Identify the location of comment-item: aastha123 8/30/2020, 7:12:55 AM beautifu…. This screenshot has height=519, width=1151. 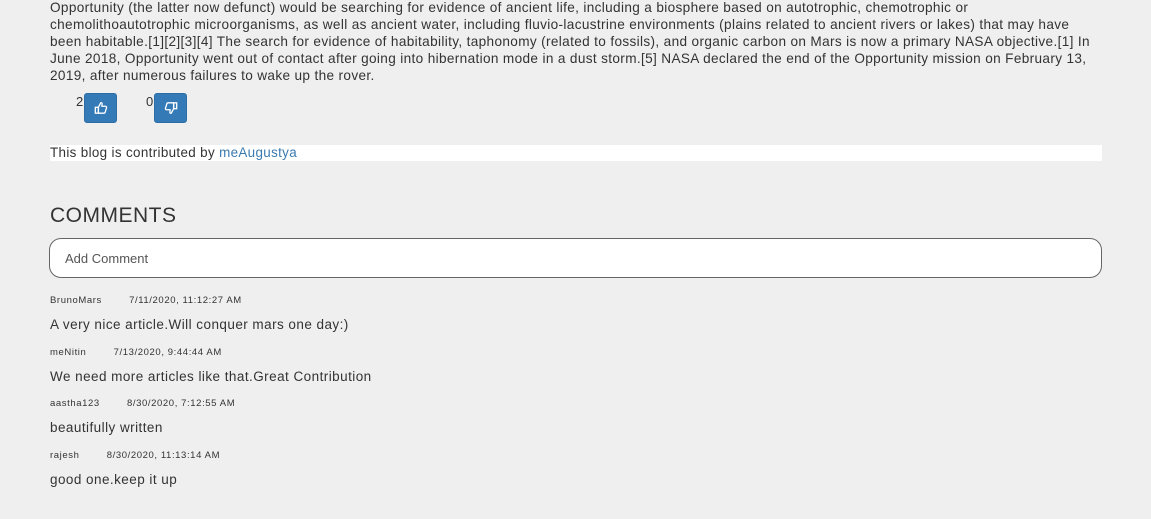
(576, 416).